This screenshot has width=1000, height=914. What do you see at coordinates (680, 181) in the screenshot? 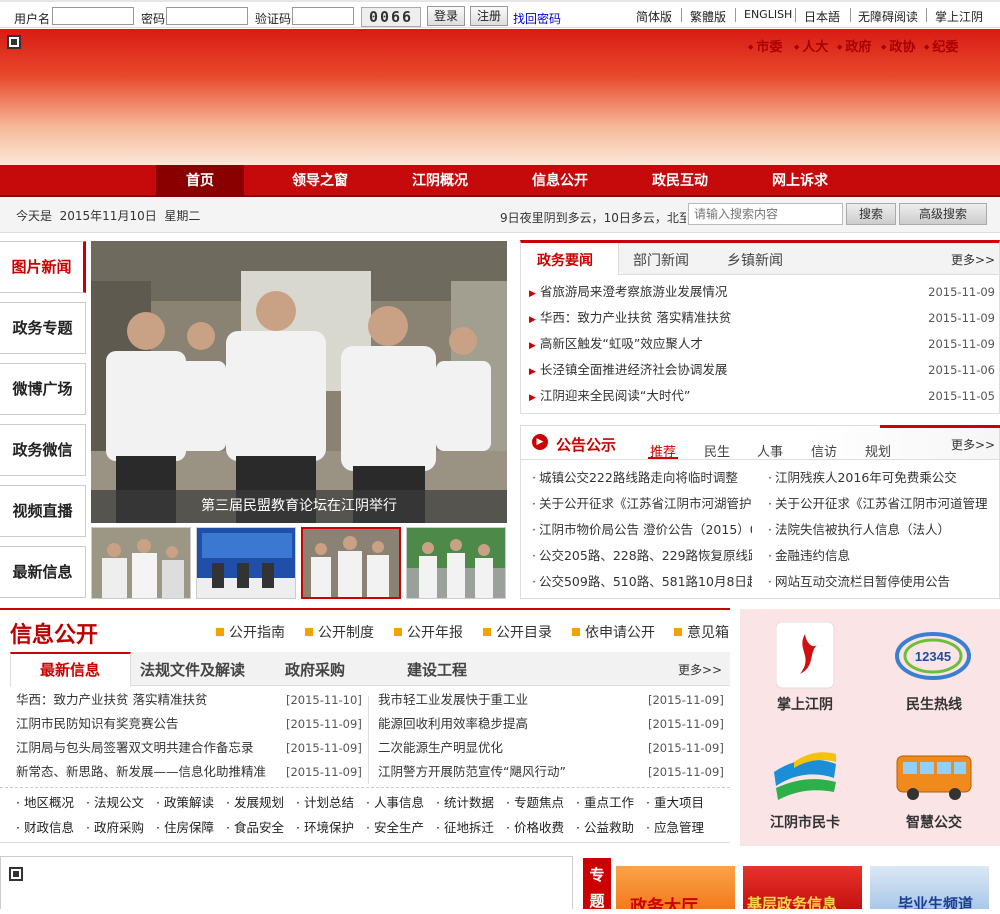
I see `nav-interaction: 政民互动` at bounding box center [680, 181].